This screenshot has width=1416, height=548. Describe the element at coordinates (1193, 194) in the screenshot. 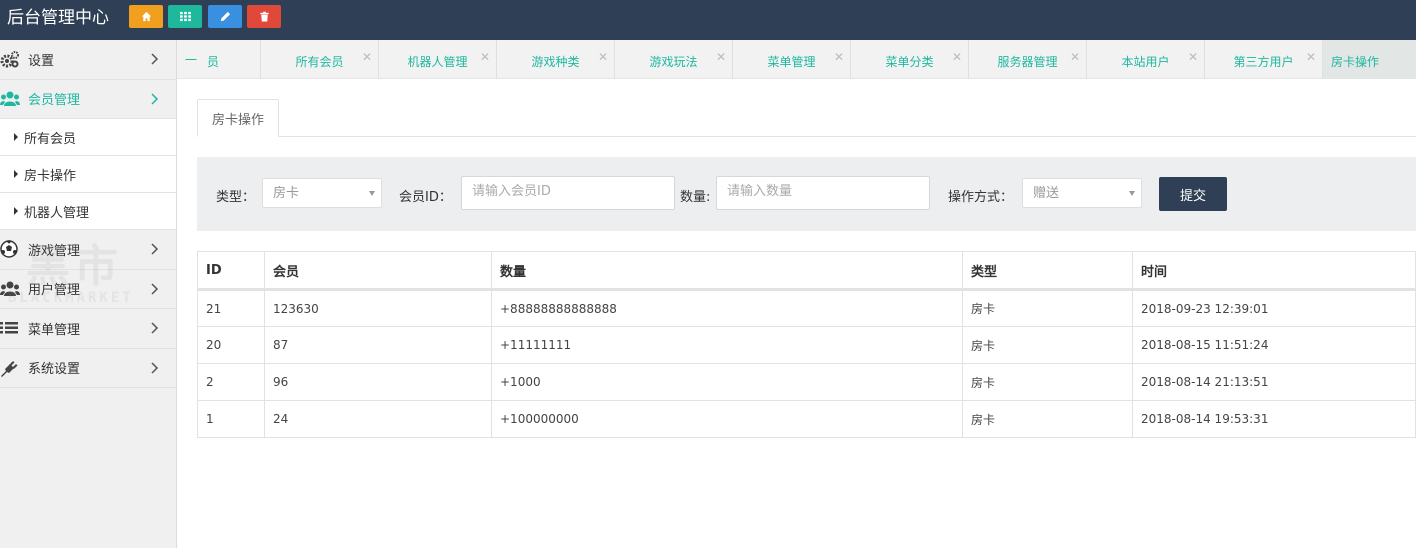

I see `submit-button: 提交` at that location.